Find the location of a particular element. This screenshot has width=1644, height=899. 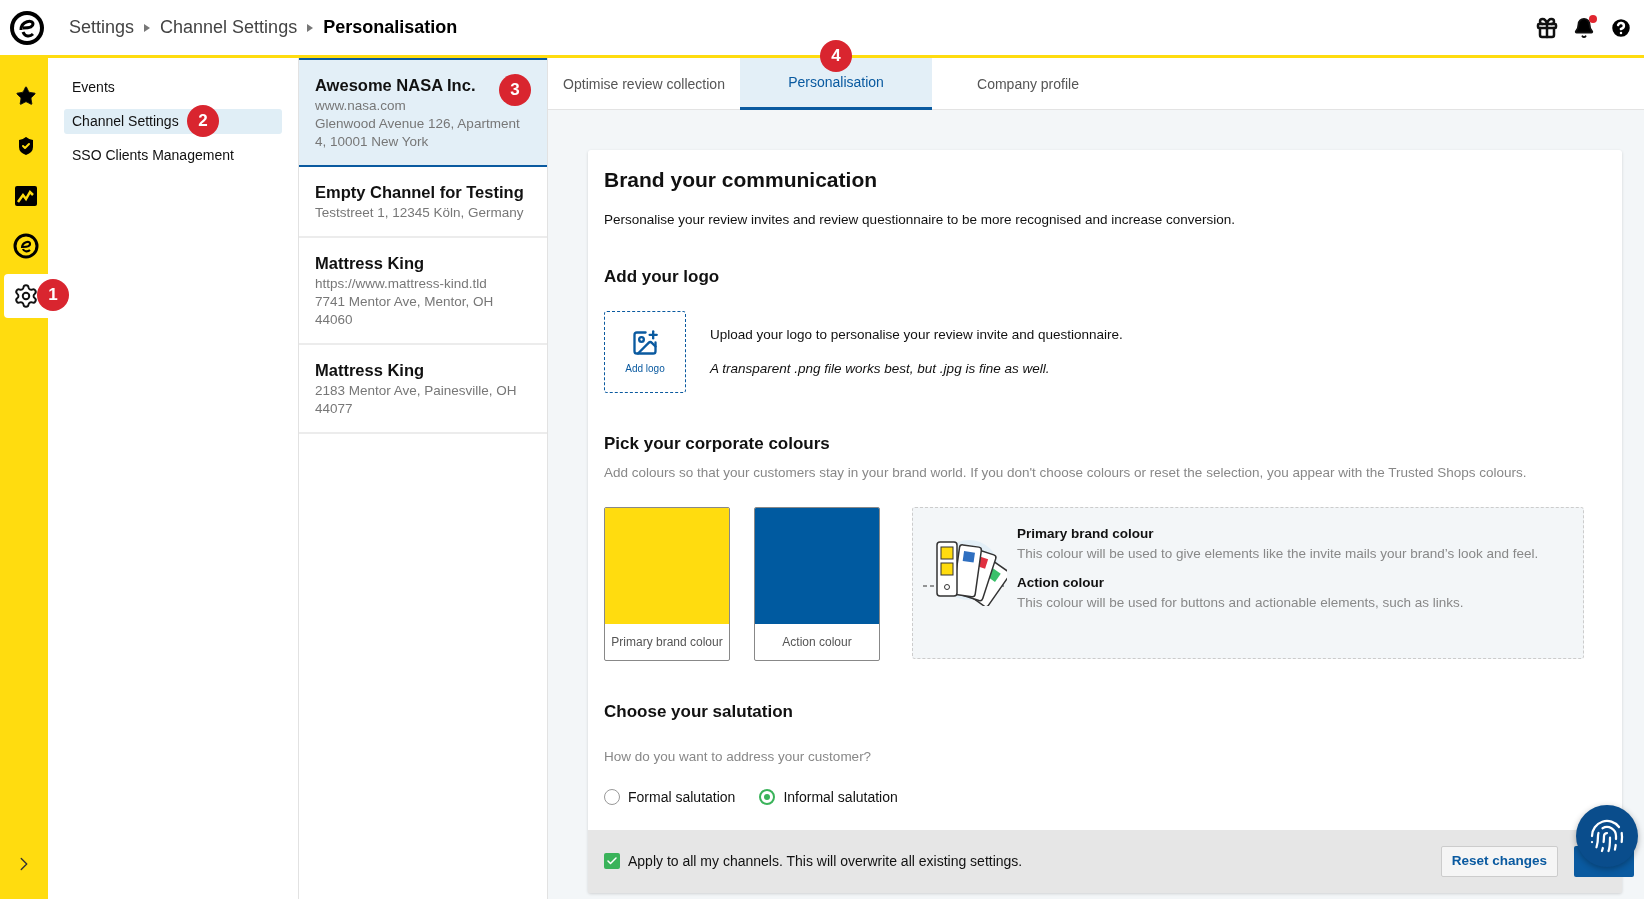

tab: Company profile is located at coordinates (1028, 84).